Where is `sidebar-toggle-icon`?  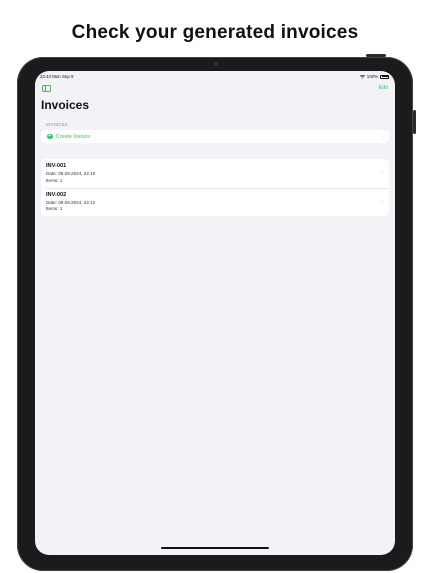 sidebar-toggle-icon is located at coordinates (46, 88).